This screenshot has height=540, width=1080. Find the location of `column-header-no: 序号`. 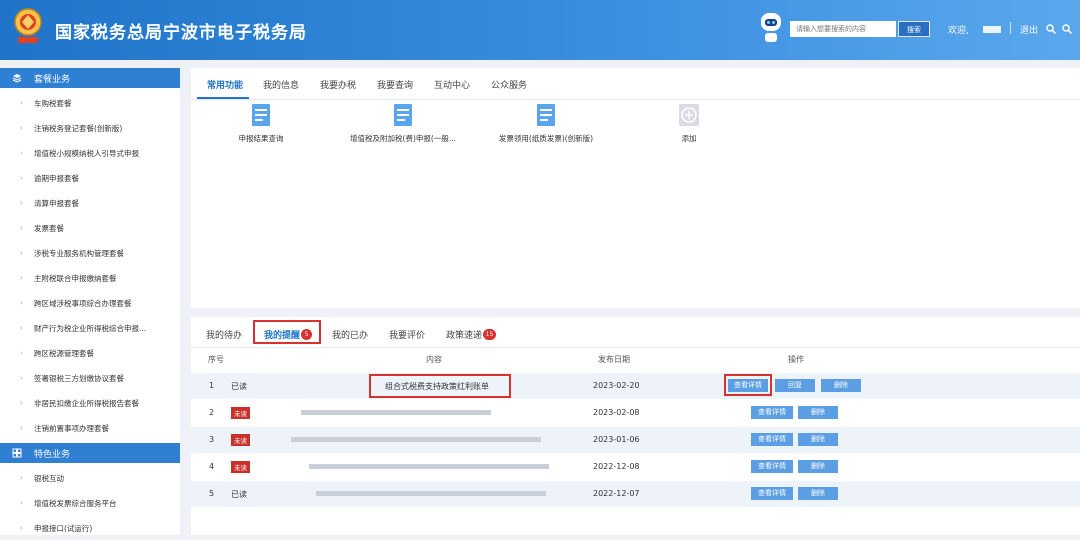

column-header-no: 序号 is located at coordinates (216, 359).